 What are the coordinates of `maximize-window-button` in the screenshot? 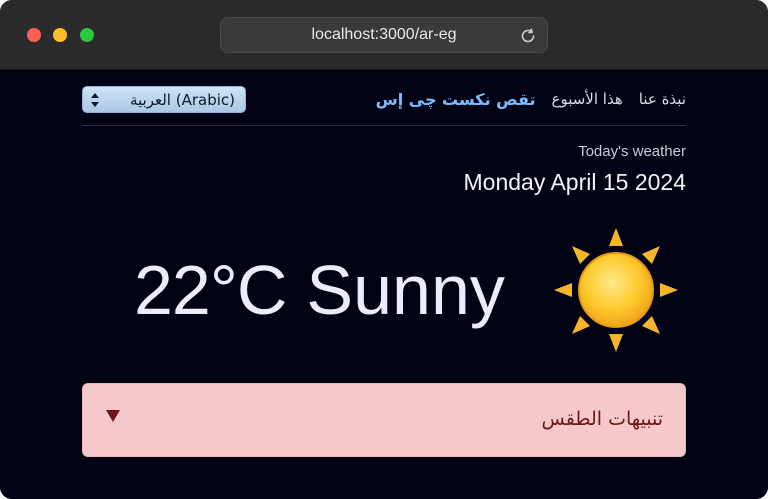 It's located at (87, 35).